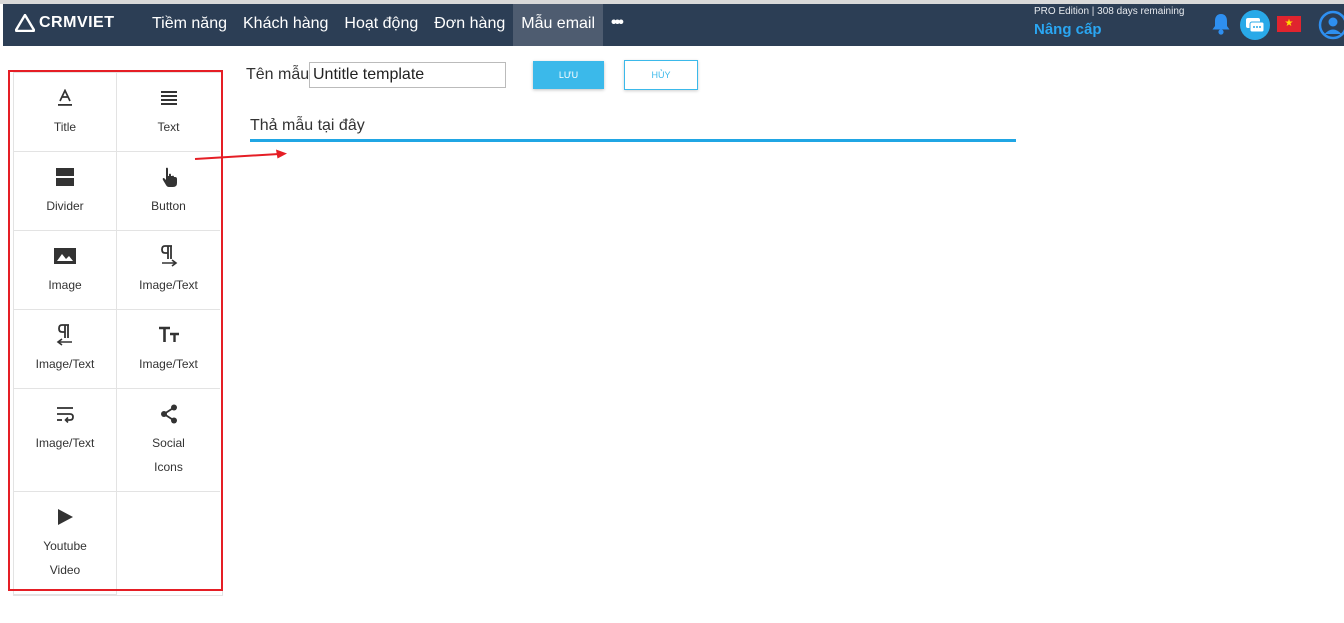 The height and width of the screenshot is (623, 1344). I want to click on toolbox-highlight-frame, so click(115, 330).